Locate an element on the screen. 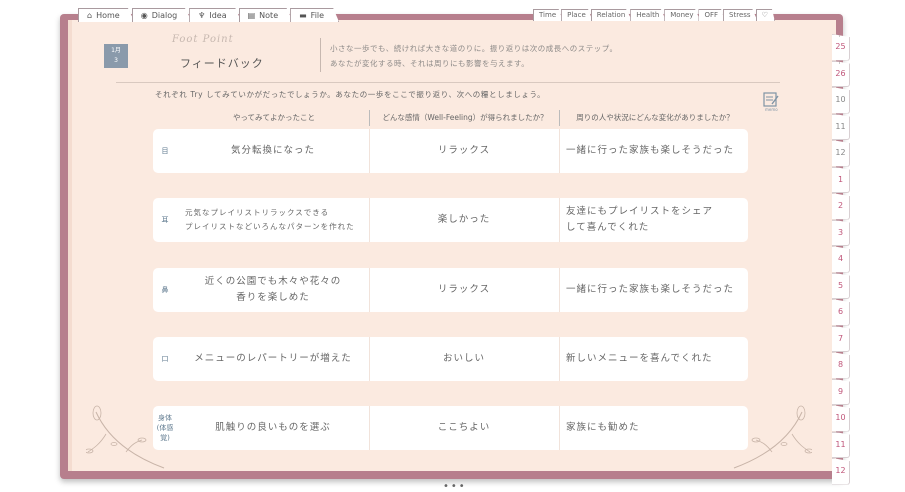  table-row: 口メニューのレパートリーが増えた おいしい 新しいメニューを喜んでくれた is located at coordinates (450, 359).